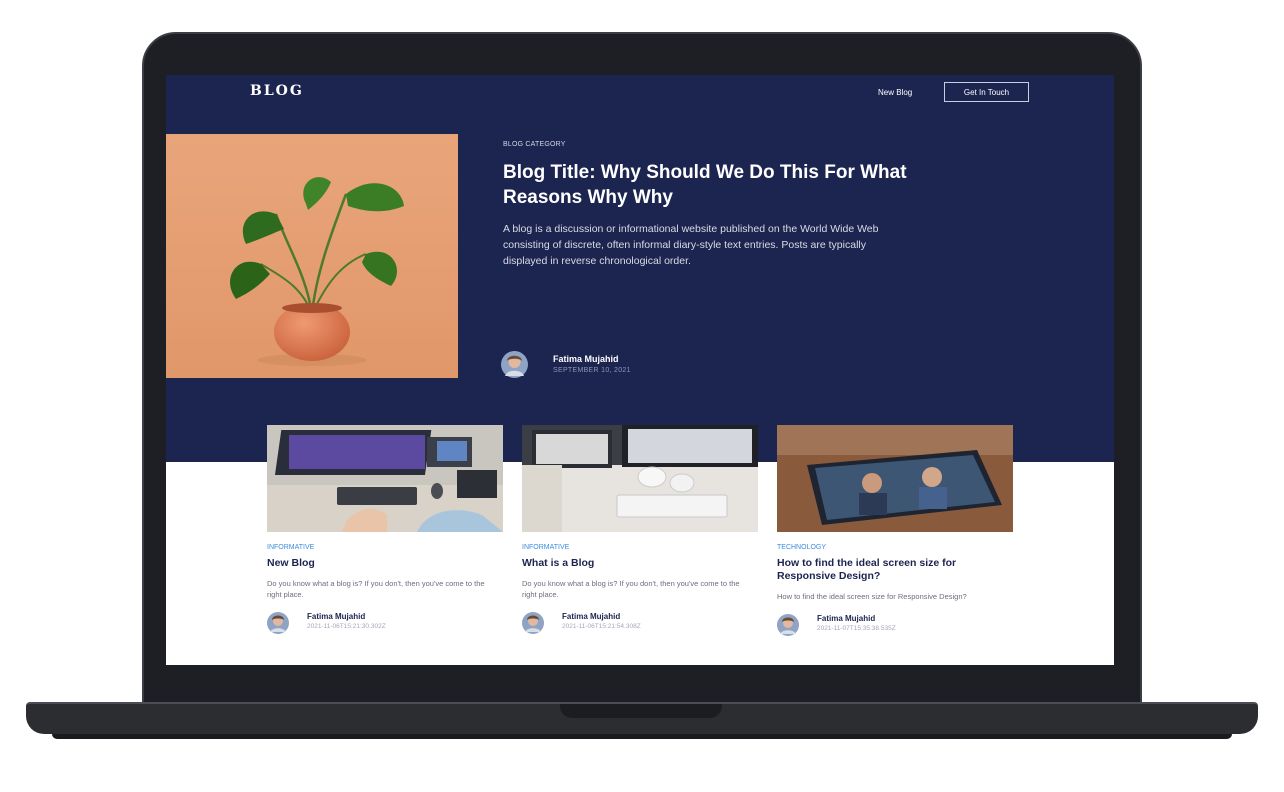  I want to click on hero-author-date: SEPTEMBER 10, 2021, so click(592, 370).